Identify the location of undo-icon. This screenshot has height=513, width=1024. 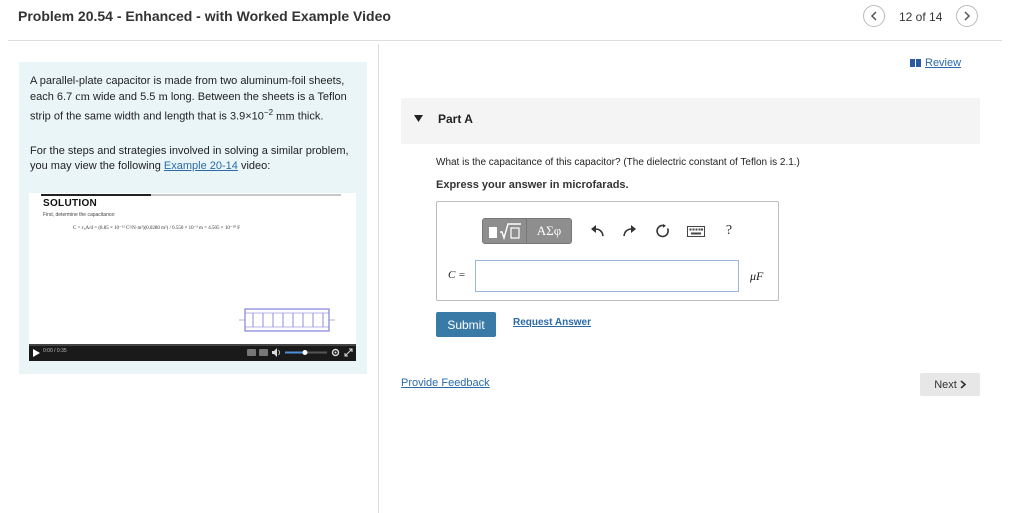
(597, 231).